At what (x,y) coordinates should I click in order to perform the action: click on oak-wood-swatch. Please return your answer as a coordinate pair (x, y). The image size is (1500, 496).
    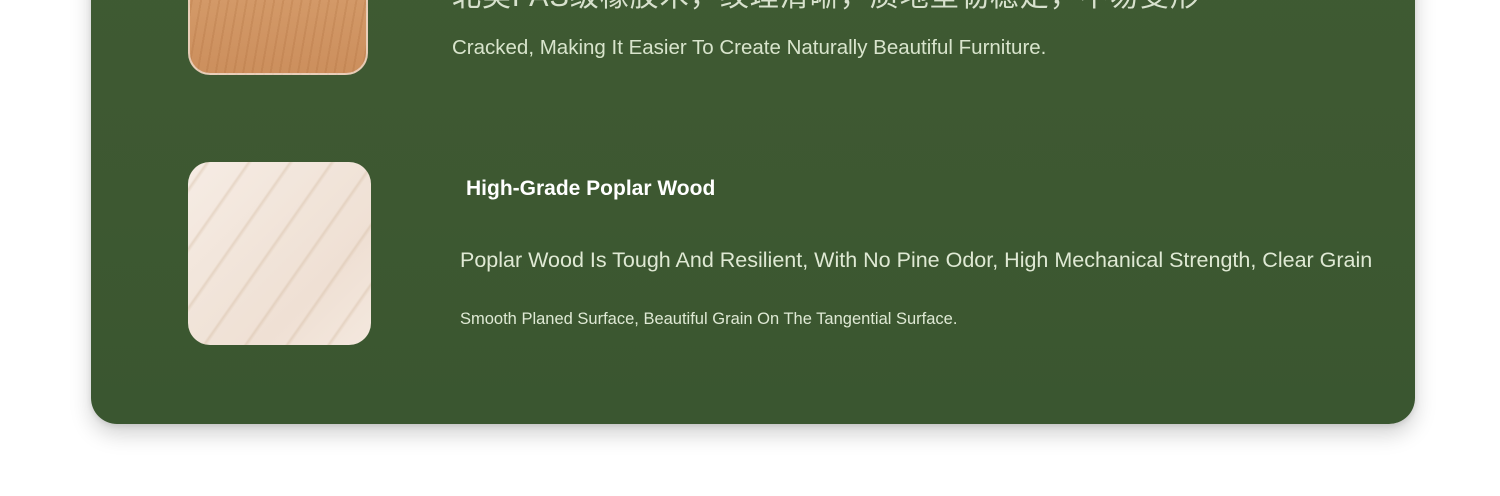
    Looking at the image, I should click on (278, 37).